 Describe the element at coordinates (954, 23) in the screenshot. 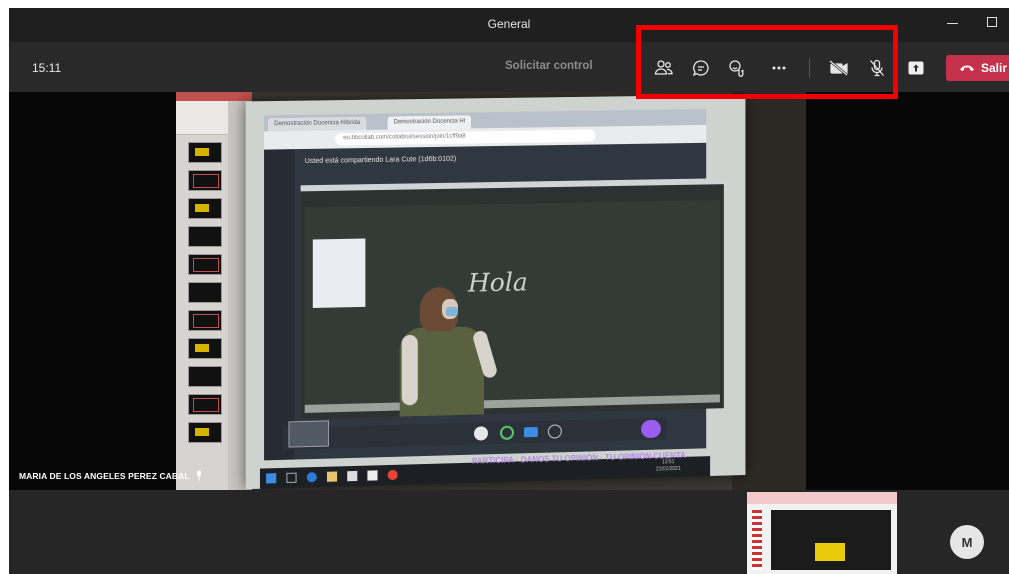

I see `minimize-icon` at that location.